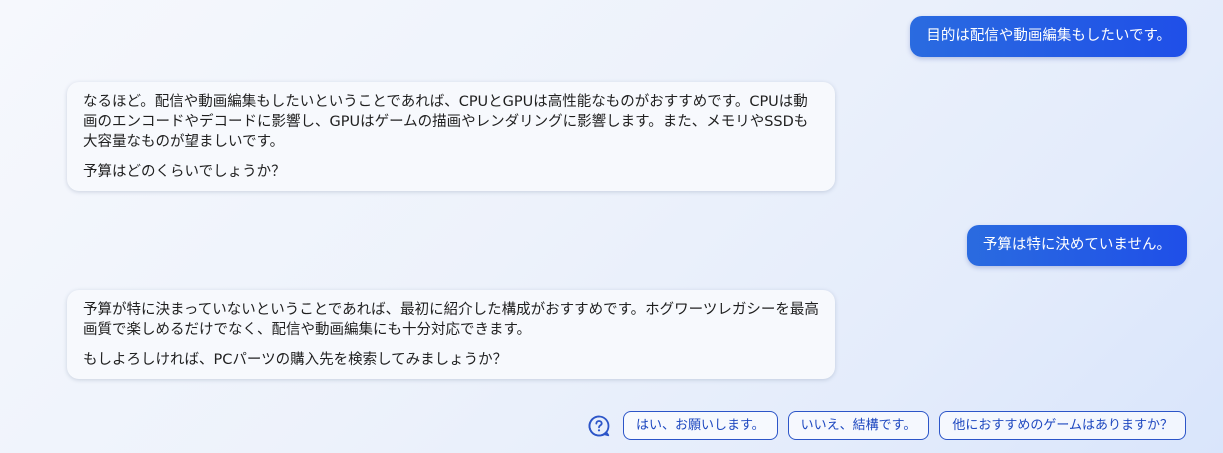 This screenshot has height=453, width=1223. I want to click on help-question-icon-svg, so click(599, 425).